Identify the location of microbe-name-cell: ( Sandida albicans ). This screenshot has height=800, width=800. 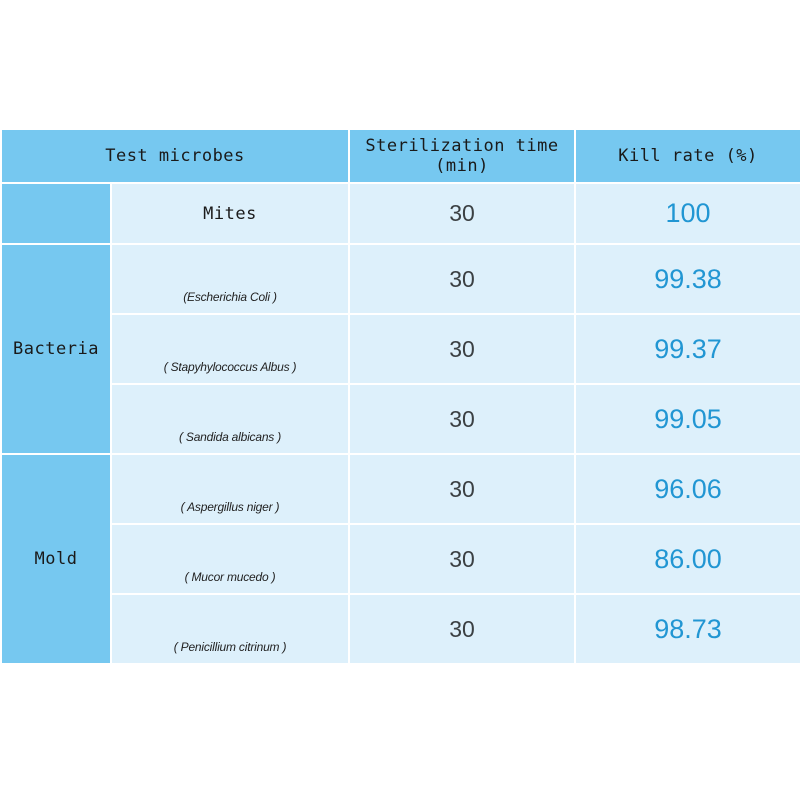
(230, 419).